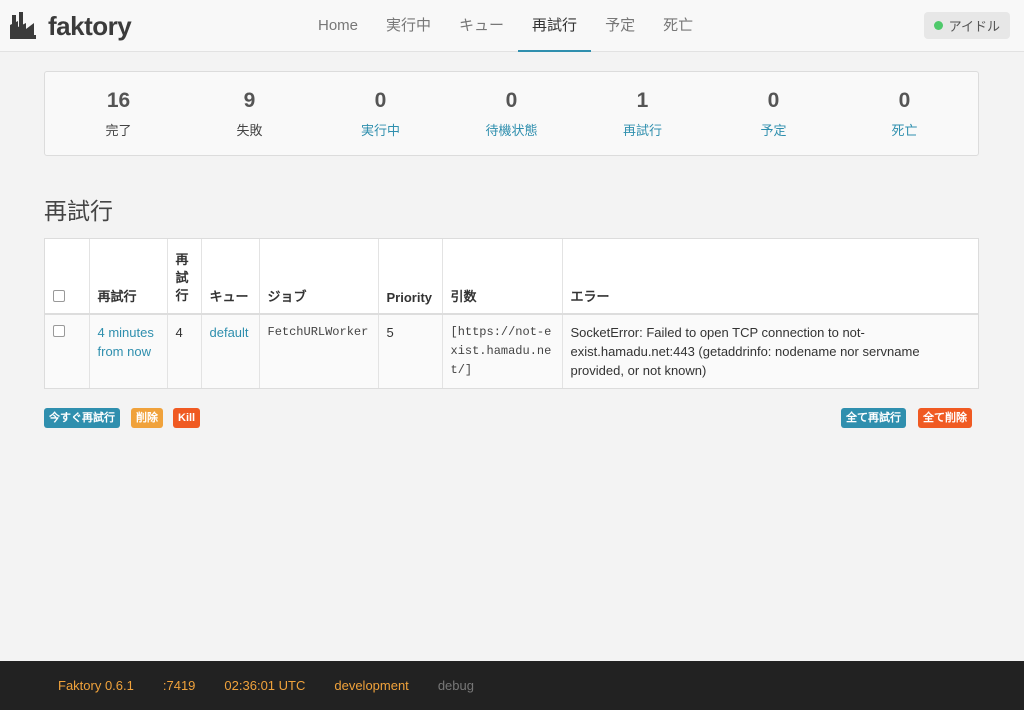 The image size is (1024, 710). I want to click on stat-value: 1, so click(642, 100).